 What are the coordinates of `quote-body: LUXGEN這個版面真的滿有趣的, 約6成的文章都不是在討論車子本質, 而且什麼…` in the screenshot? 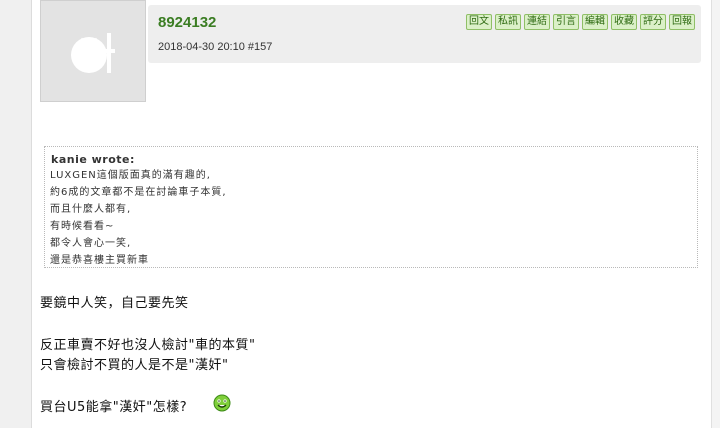 It's located at (138, 218).